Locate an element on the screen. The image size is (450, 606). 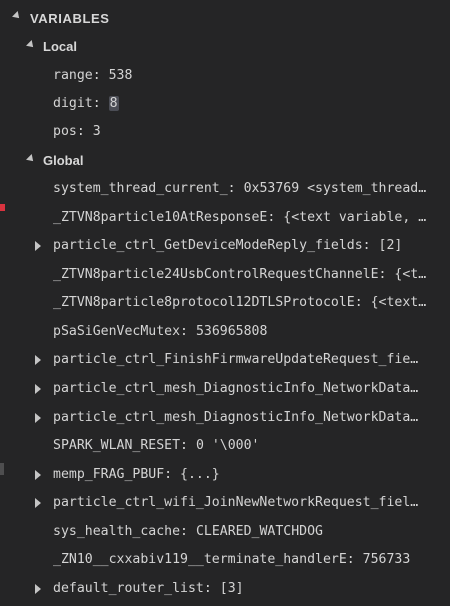
variable-name: particle_ctrl_GetDeviceModeReply_fields is located at coordinates (208, 245).